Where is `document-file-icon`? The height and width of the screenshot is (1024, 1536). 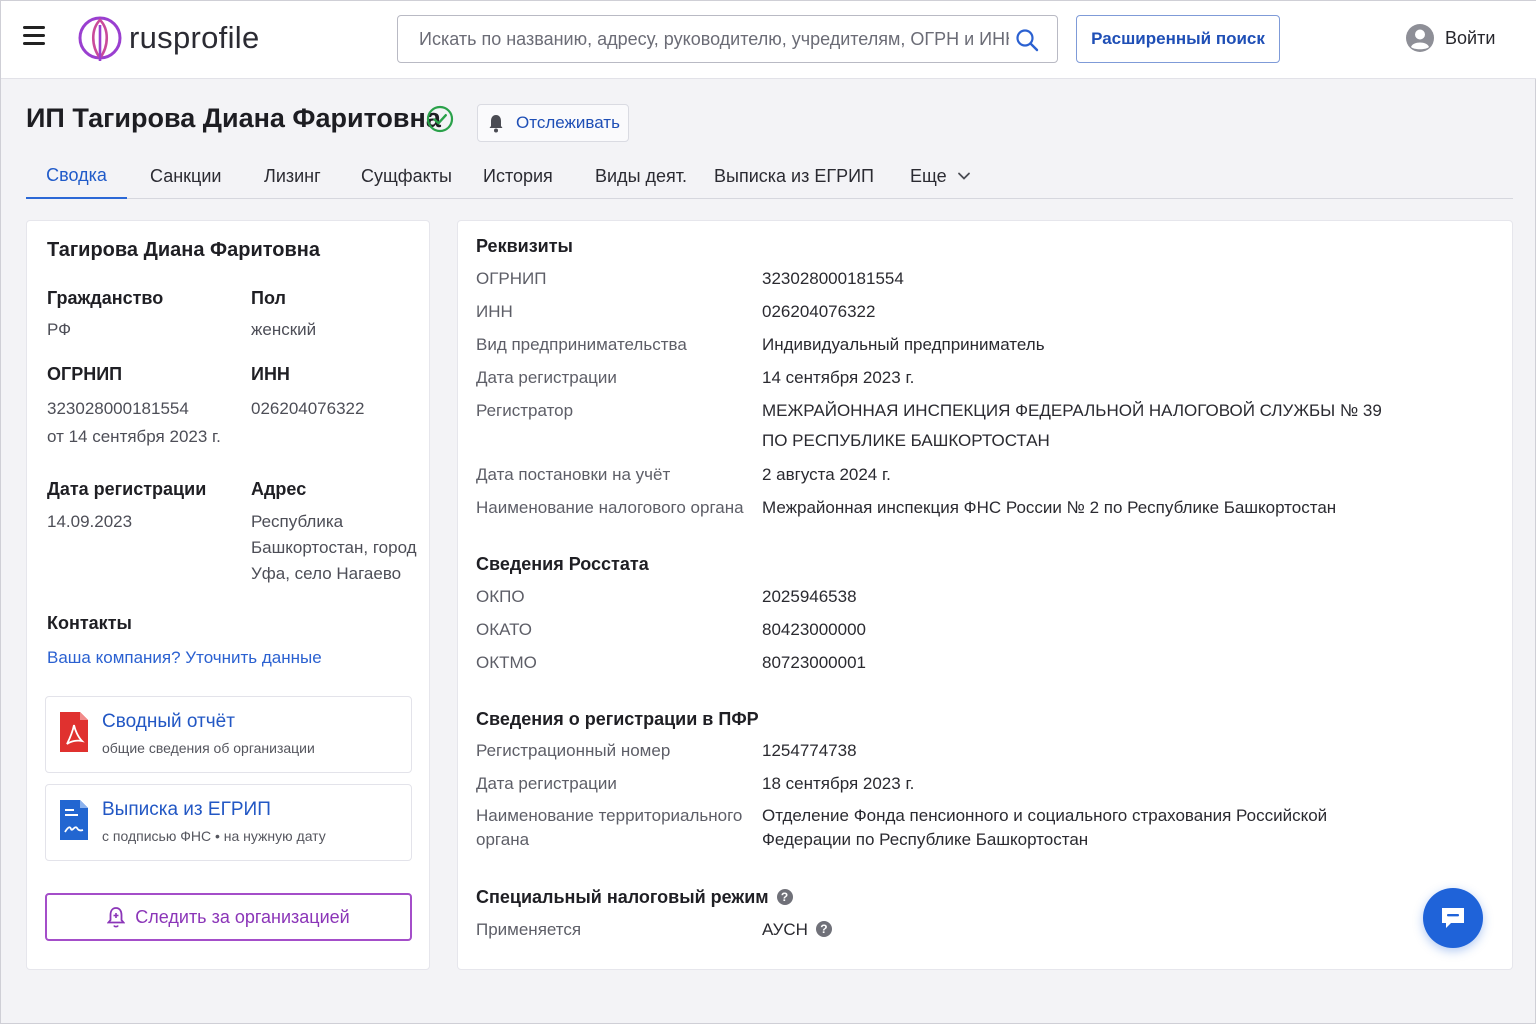 document-file-icon is located at coordinates (74, 820).